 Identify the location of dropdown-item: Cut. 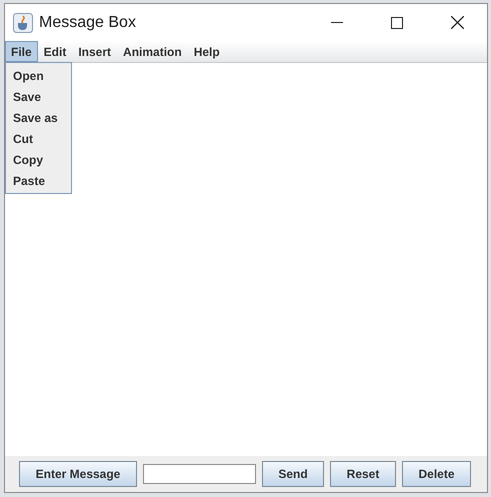
(38, 138).